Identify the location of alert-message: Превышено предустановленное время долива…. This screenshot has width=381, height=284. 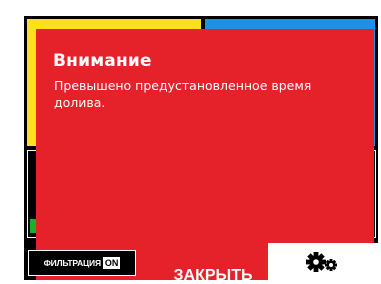
(183, 94).